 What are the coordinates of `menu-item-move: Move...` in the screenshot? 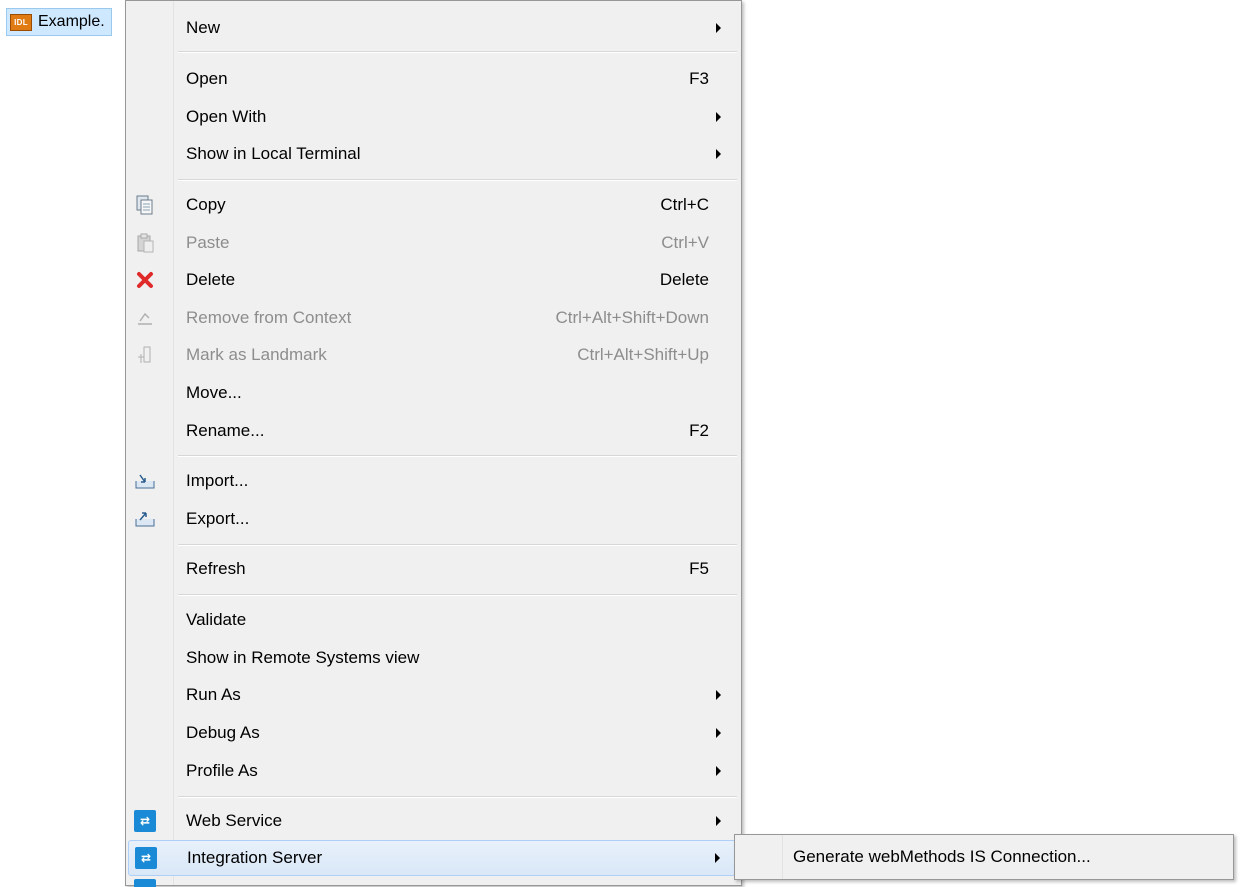 It's located at (433, 393).